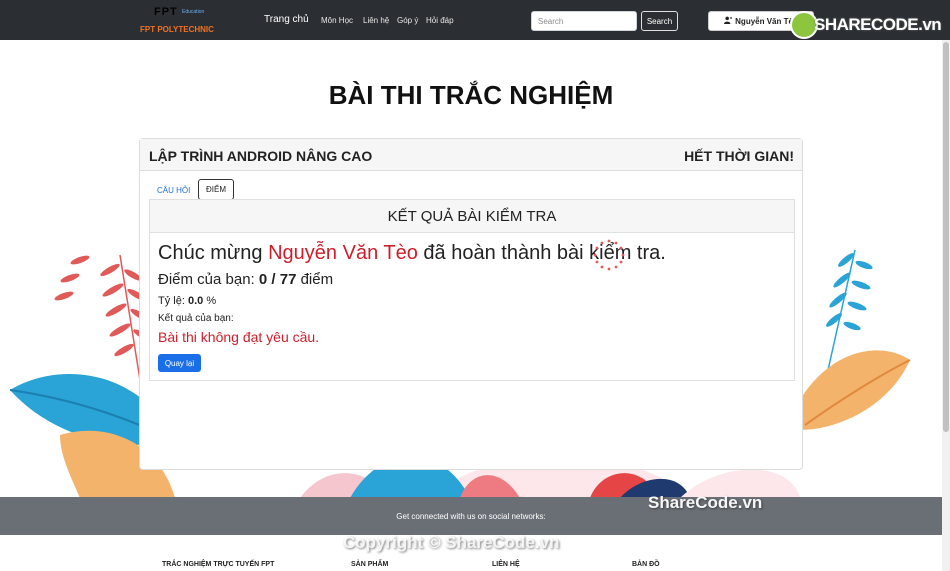  I want to click on search-input, so click(584, 21).